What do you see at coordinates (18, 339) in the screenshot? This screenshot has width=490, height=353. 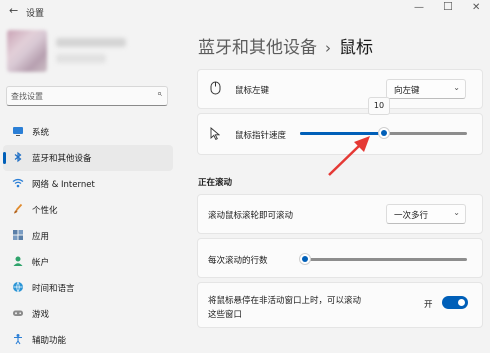 I see `accessibility-icon` at bounding box center [18, 339].